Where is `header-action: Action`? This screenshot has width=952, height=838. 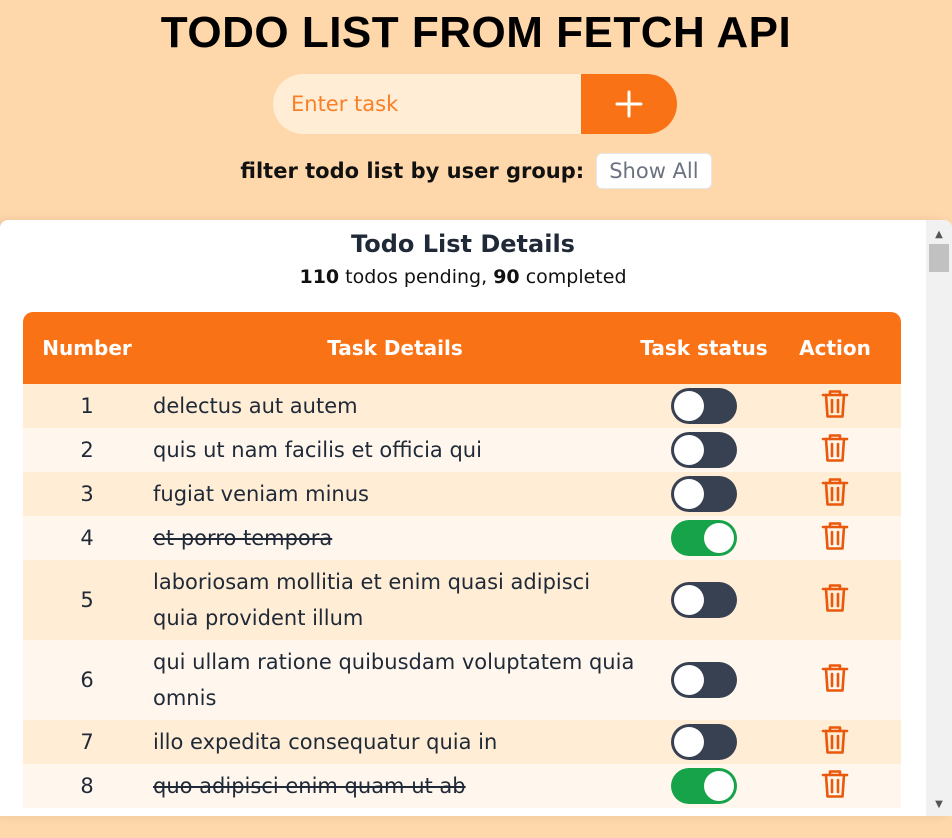 header-action: Action is located at coordinates (835, 348).